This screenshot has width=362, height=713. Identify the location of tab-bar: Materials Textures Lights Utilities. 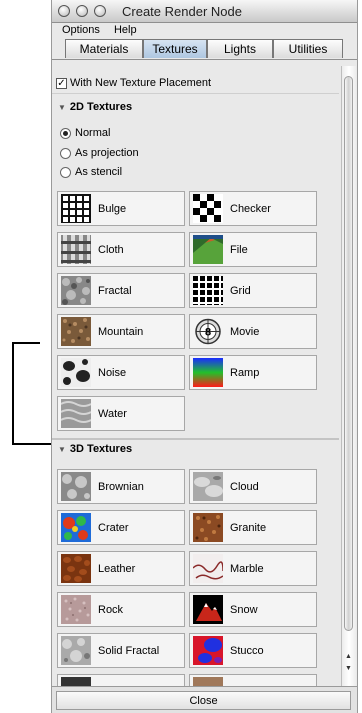
(204, 48).